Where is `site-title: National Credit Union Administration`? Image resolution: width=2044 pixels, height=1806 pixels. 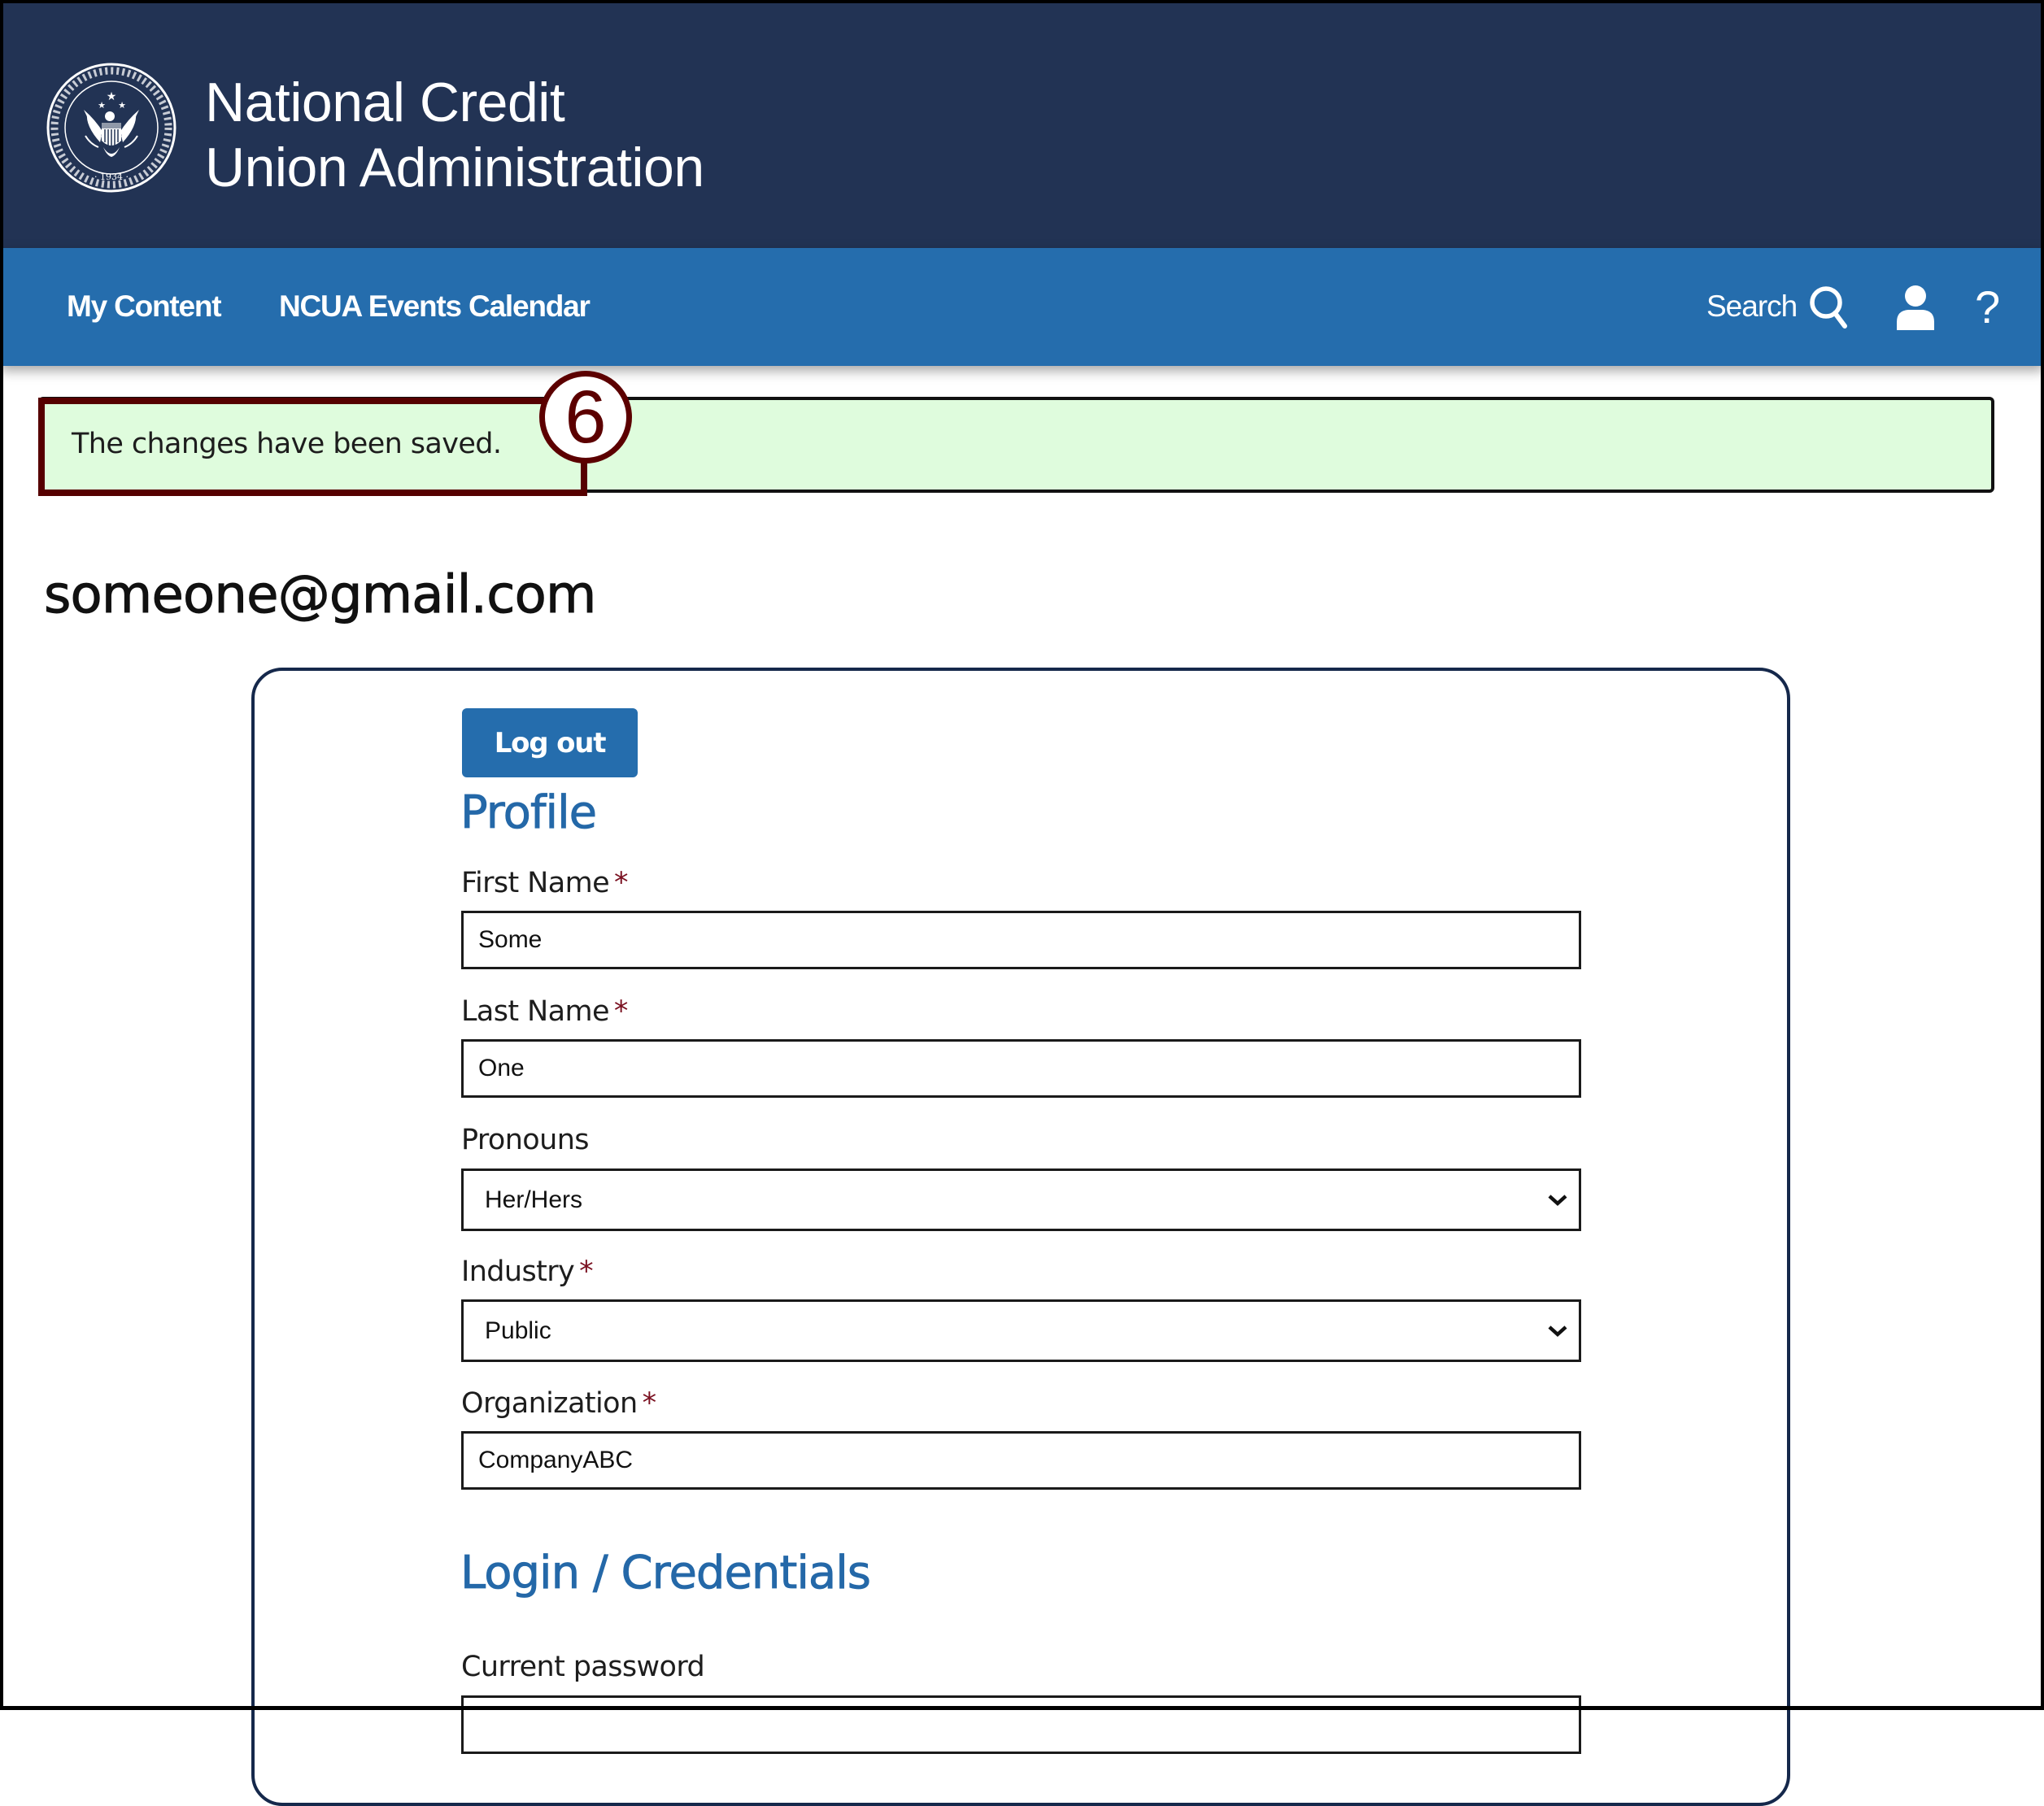 site-title: National Credit Union Administration is located at coordinates (454, 135).